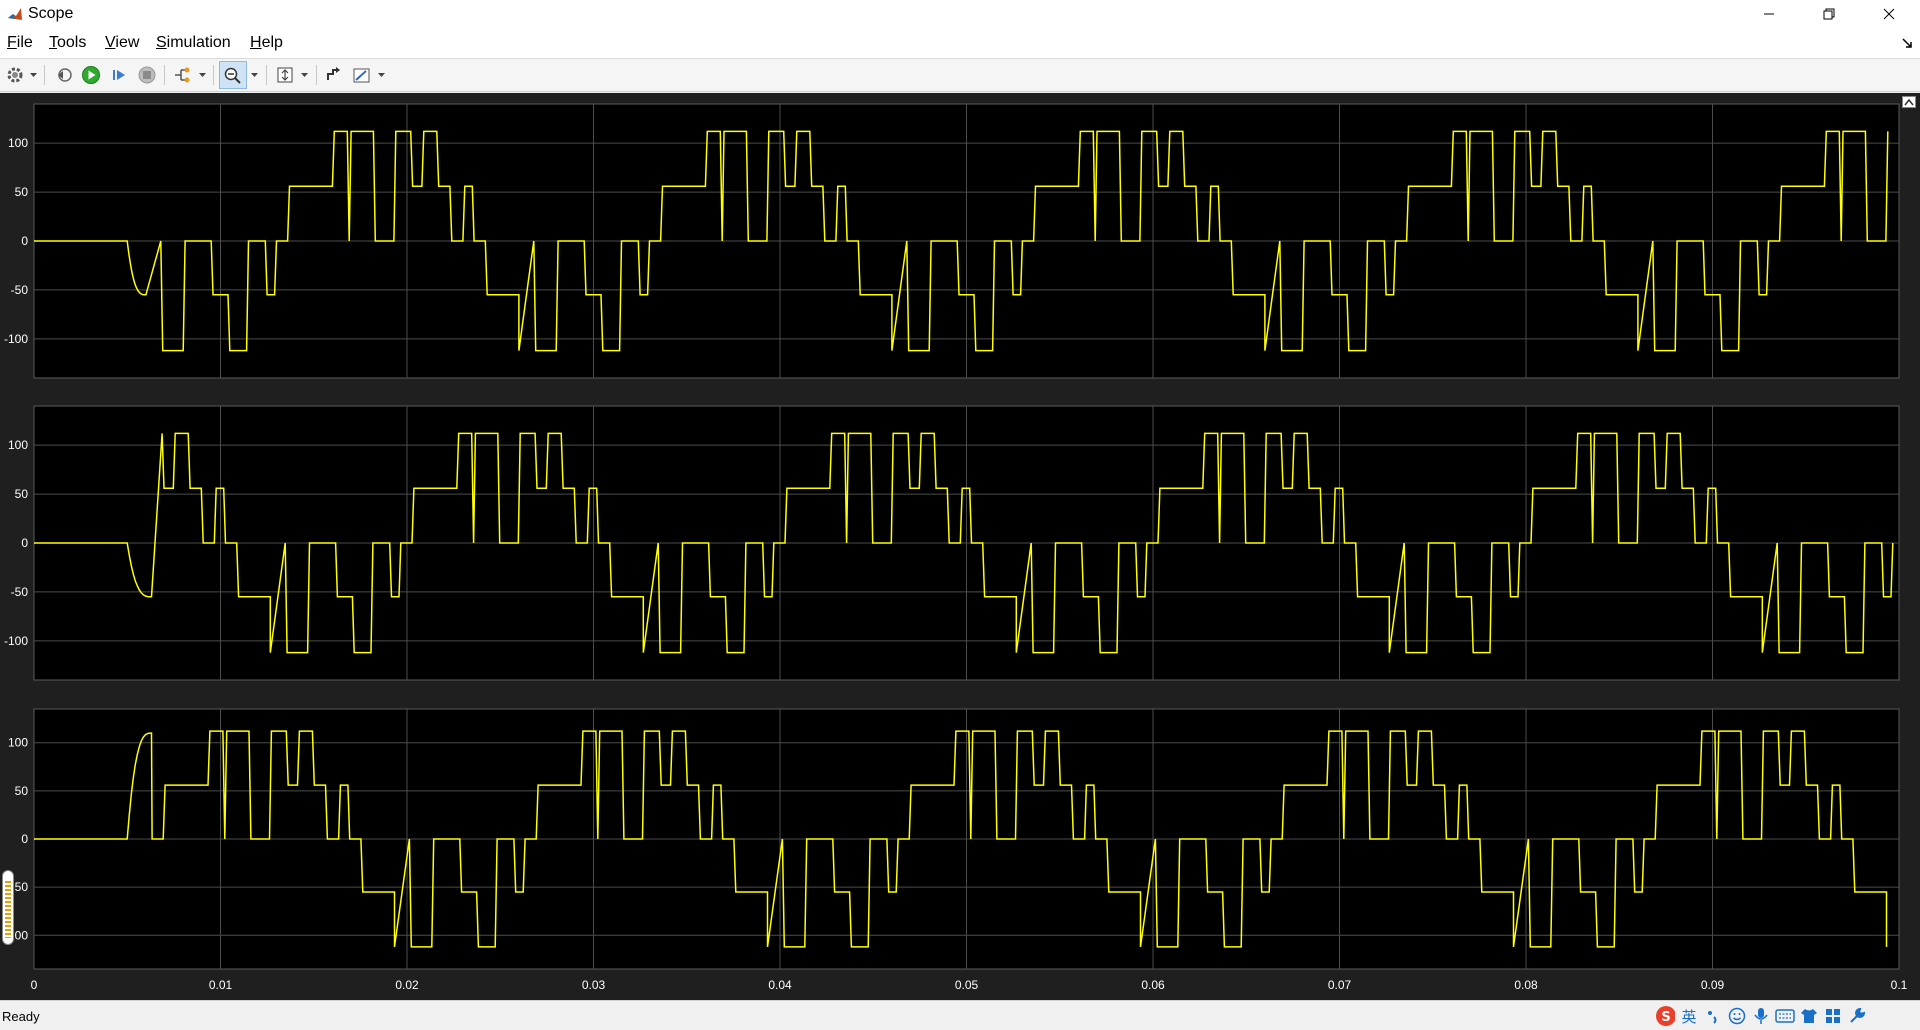  I want to click on zoom-dropdown, so click(254, 75).